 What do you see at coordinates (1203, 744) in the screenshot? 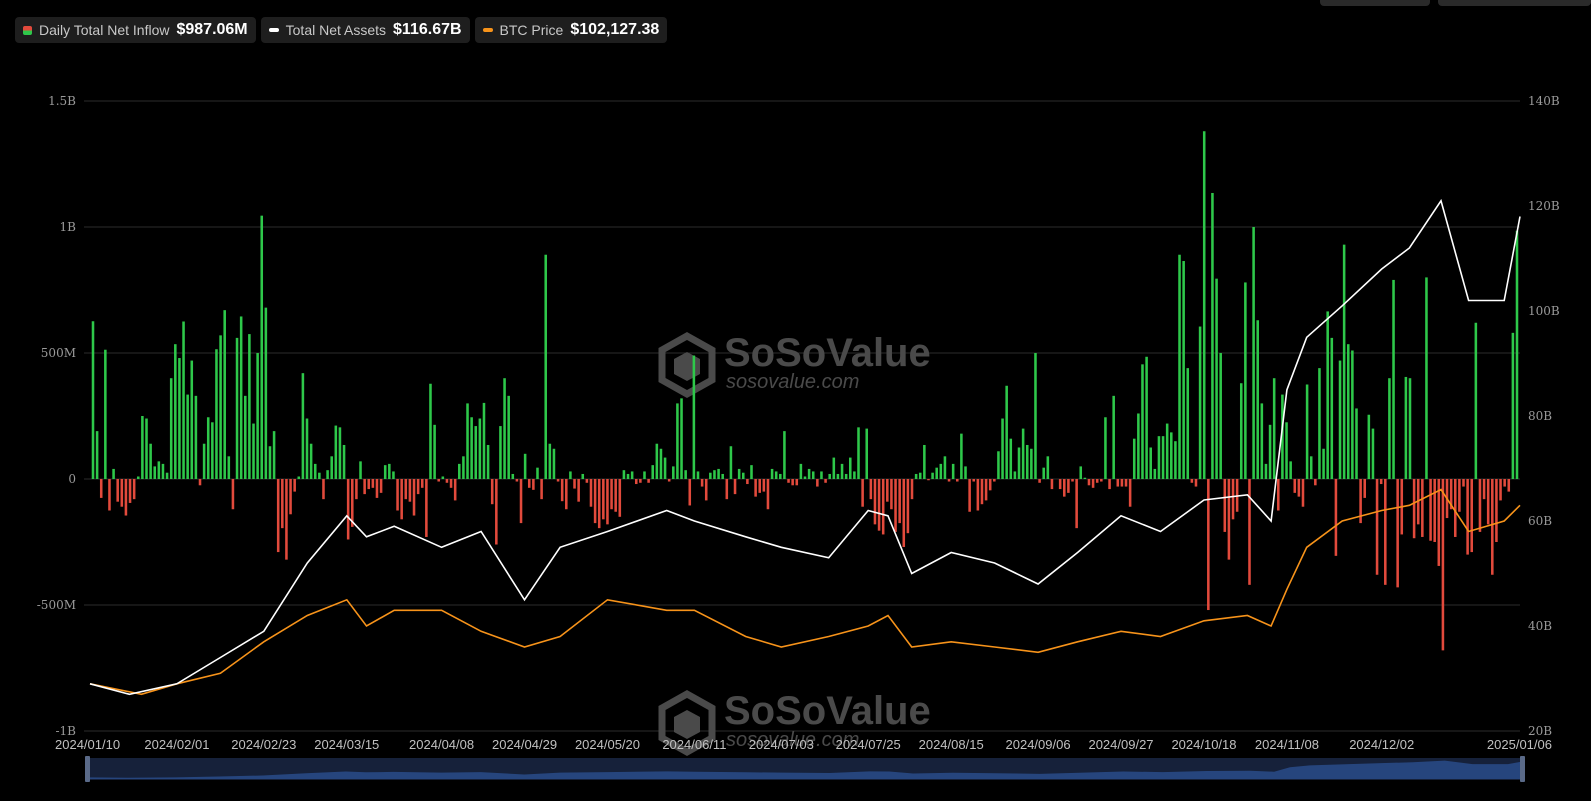
I see `x-tick-label: 2024/10/18` at bounding box center [1203, 744].